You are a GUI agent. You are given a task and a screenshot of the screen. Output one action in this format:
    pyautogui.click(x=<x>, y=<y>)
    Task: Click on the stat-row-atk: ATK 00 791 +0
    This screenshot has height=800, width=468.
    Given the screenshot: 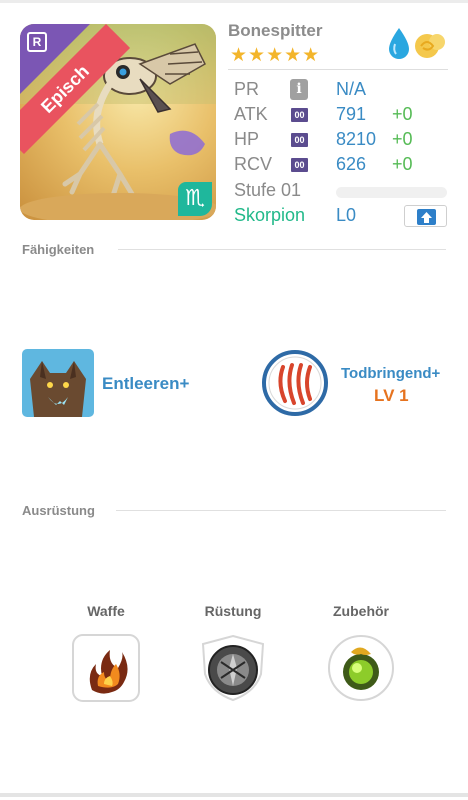 What is the action you would take?
    pyautogui.click(x=344, y=116)
    